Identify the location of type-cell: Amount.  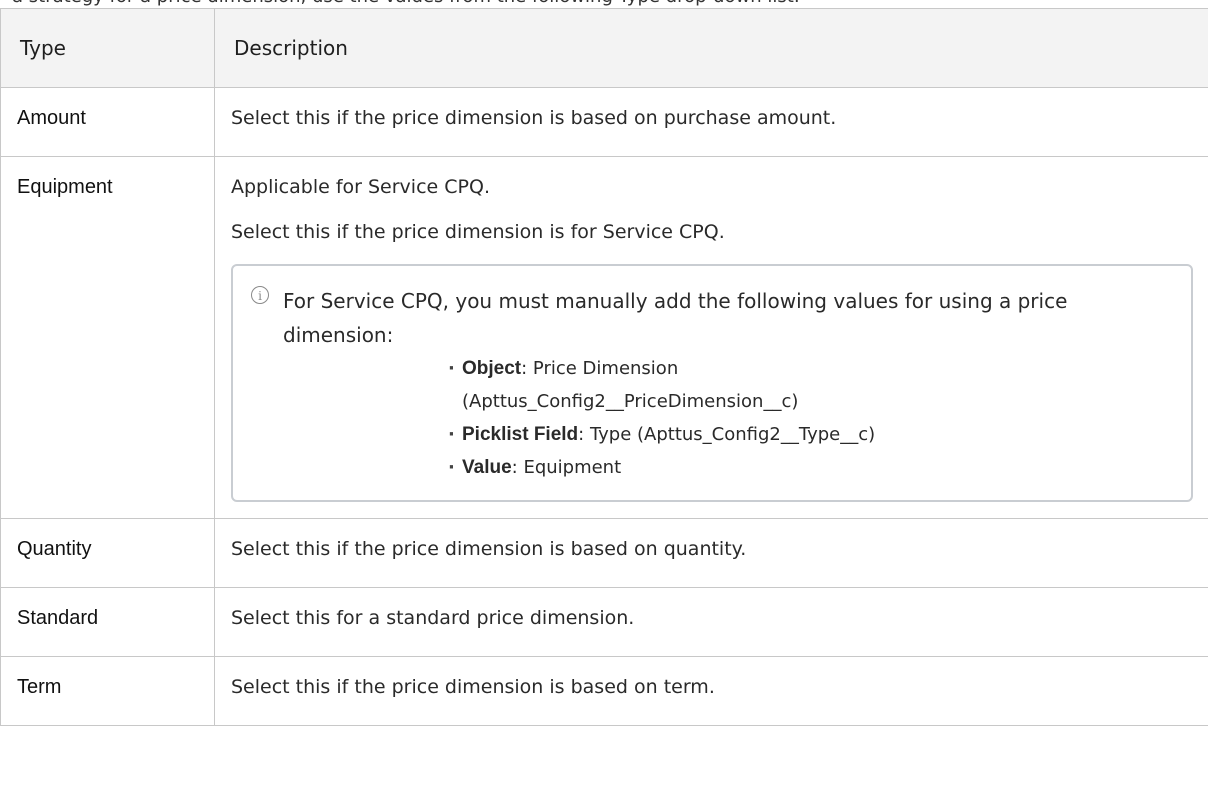
(107, 122).